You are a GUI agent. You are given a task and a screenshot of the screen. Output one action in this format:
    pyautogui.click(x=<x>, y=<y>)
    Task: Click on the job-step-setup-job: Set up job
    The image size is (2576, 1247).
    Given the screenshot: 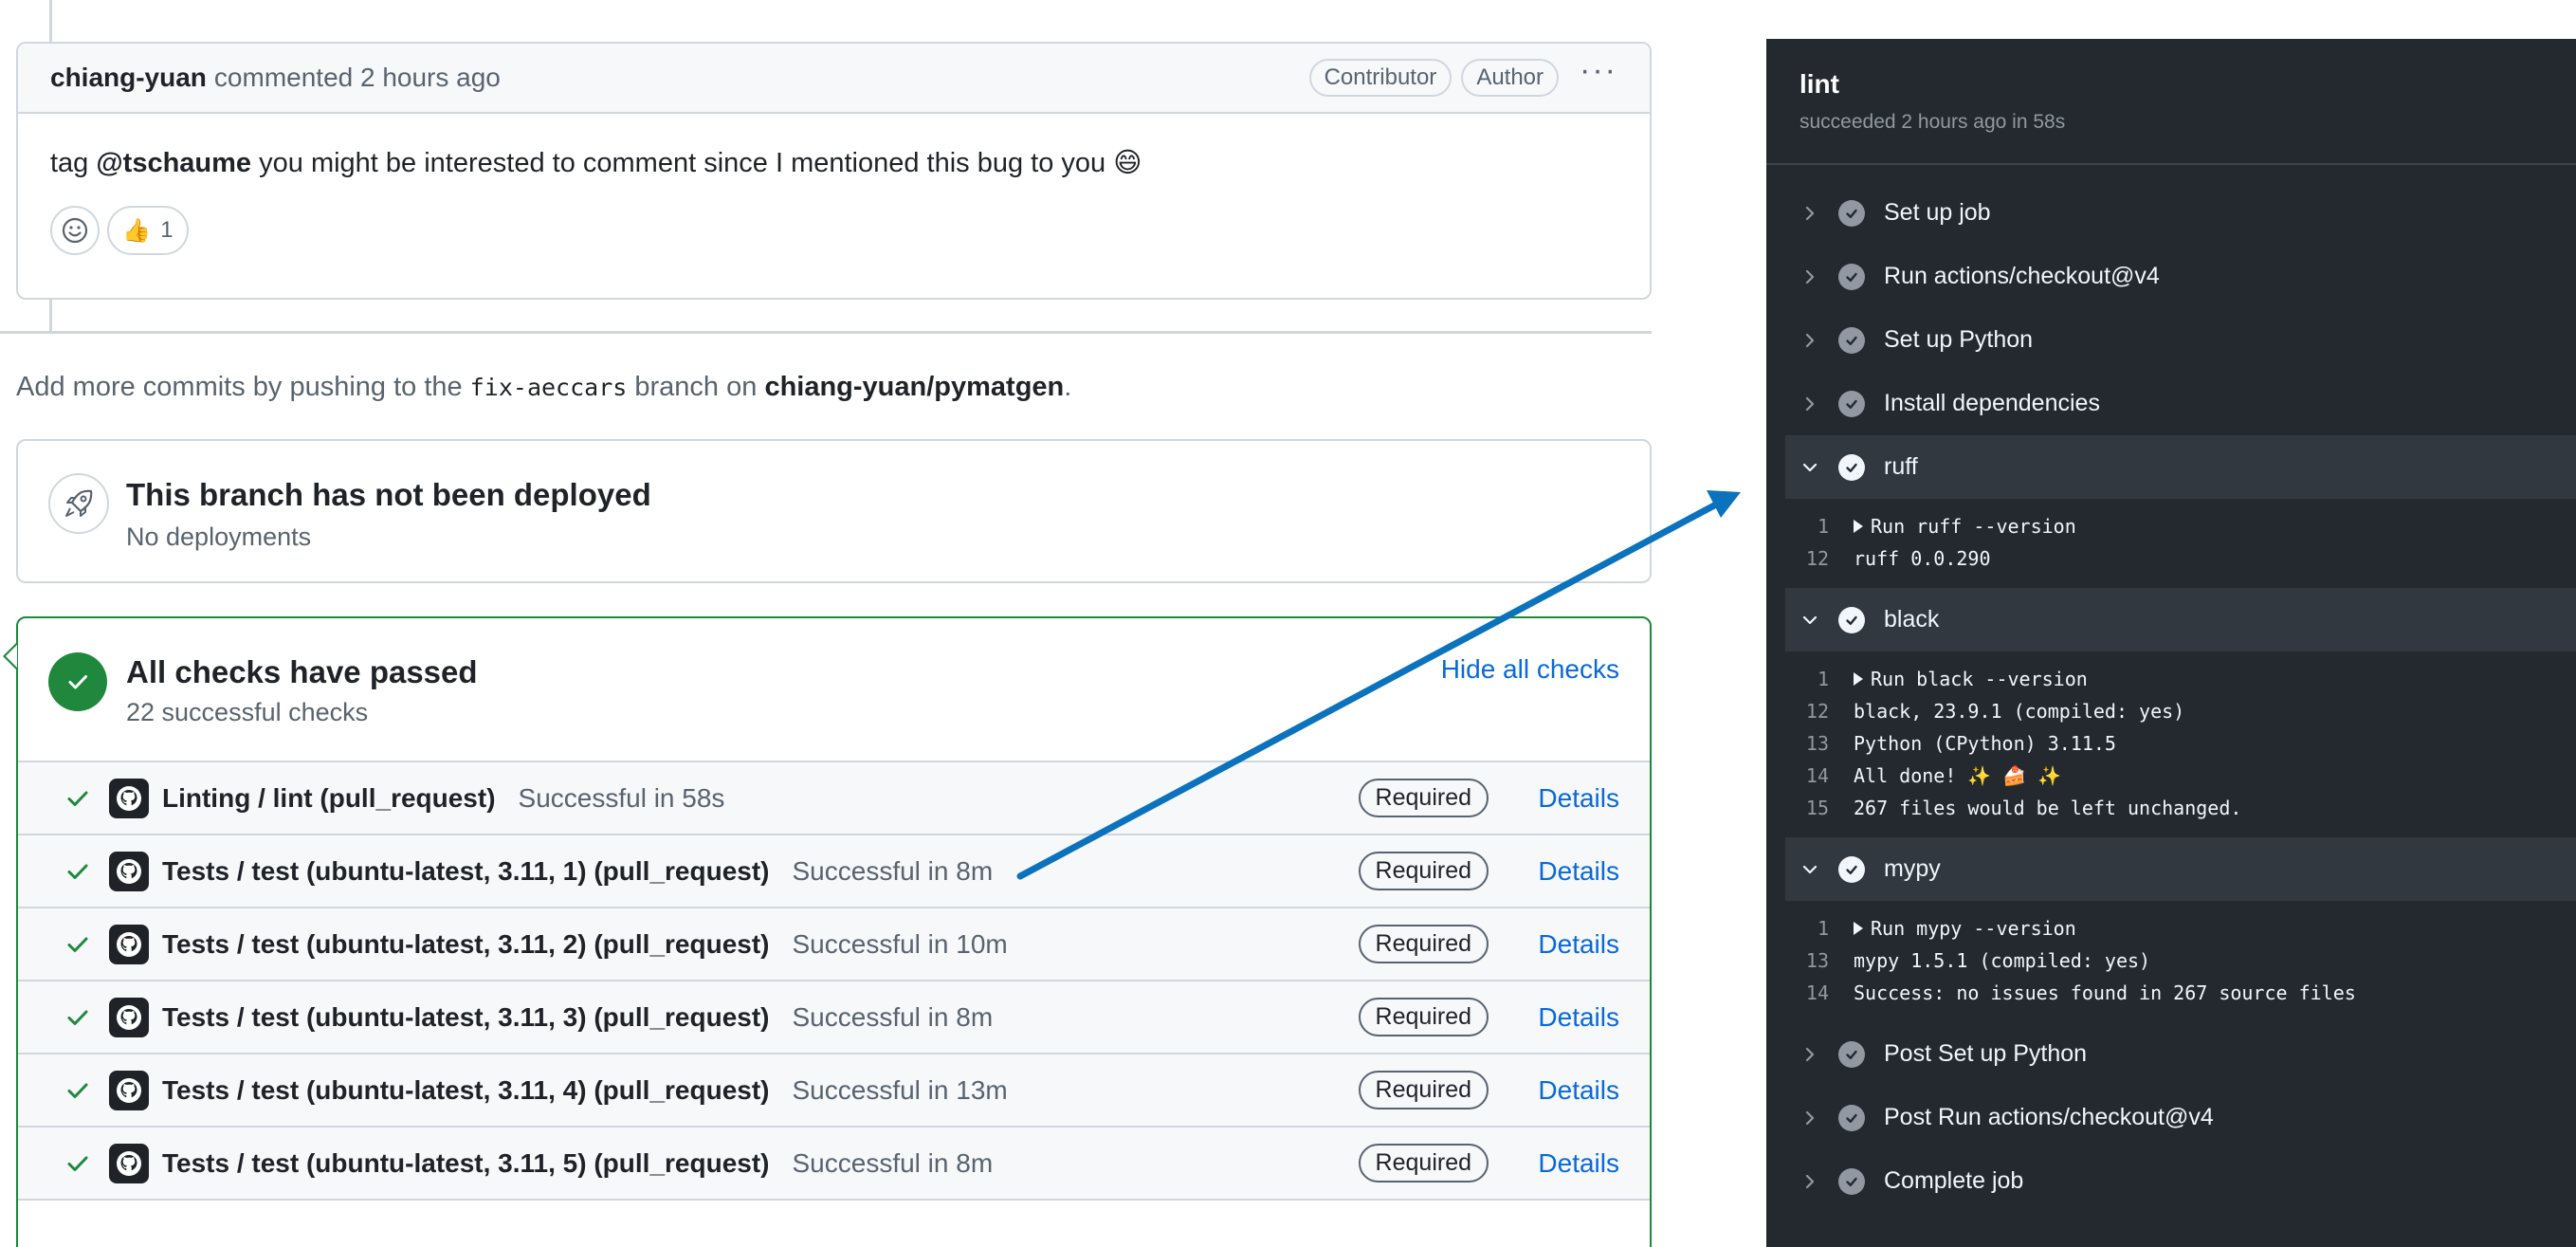 What is the action you would take?
    pyautogui.click(x=2180, y=213)
    